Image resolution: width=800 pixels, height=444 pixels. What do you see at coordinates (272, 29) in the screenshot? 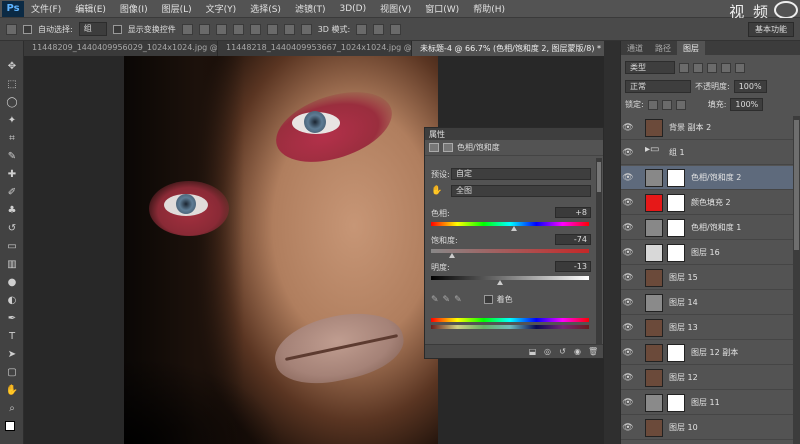
I see `align-right-icon` at bounding box center [272, 29].